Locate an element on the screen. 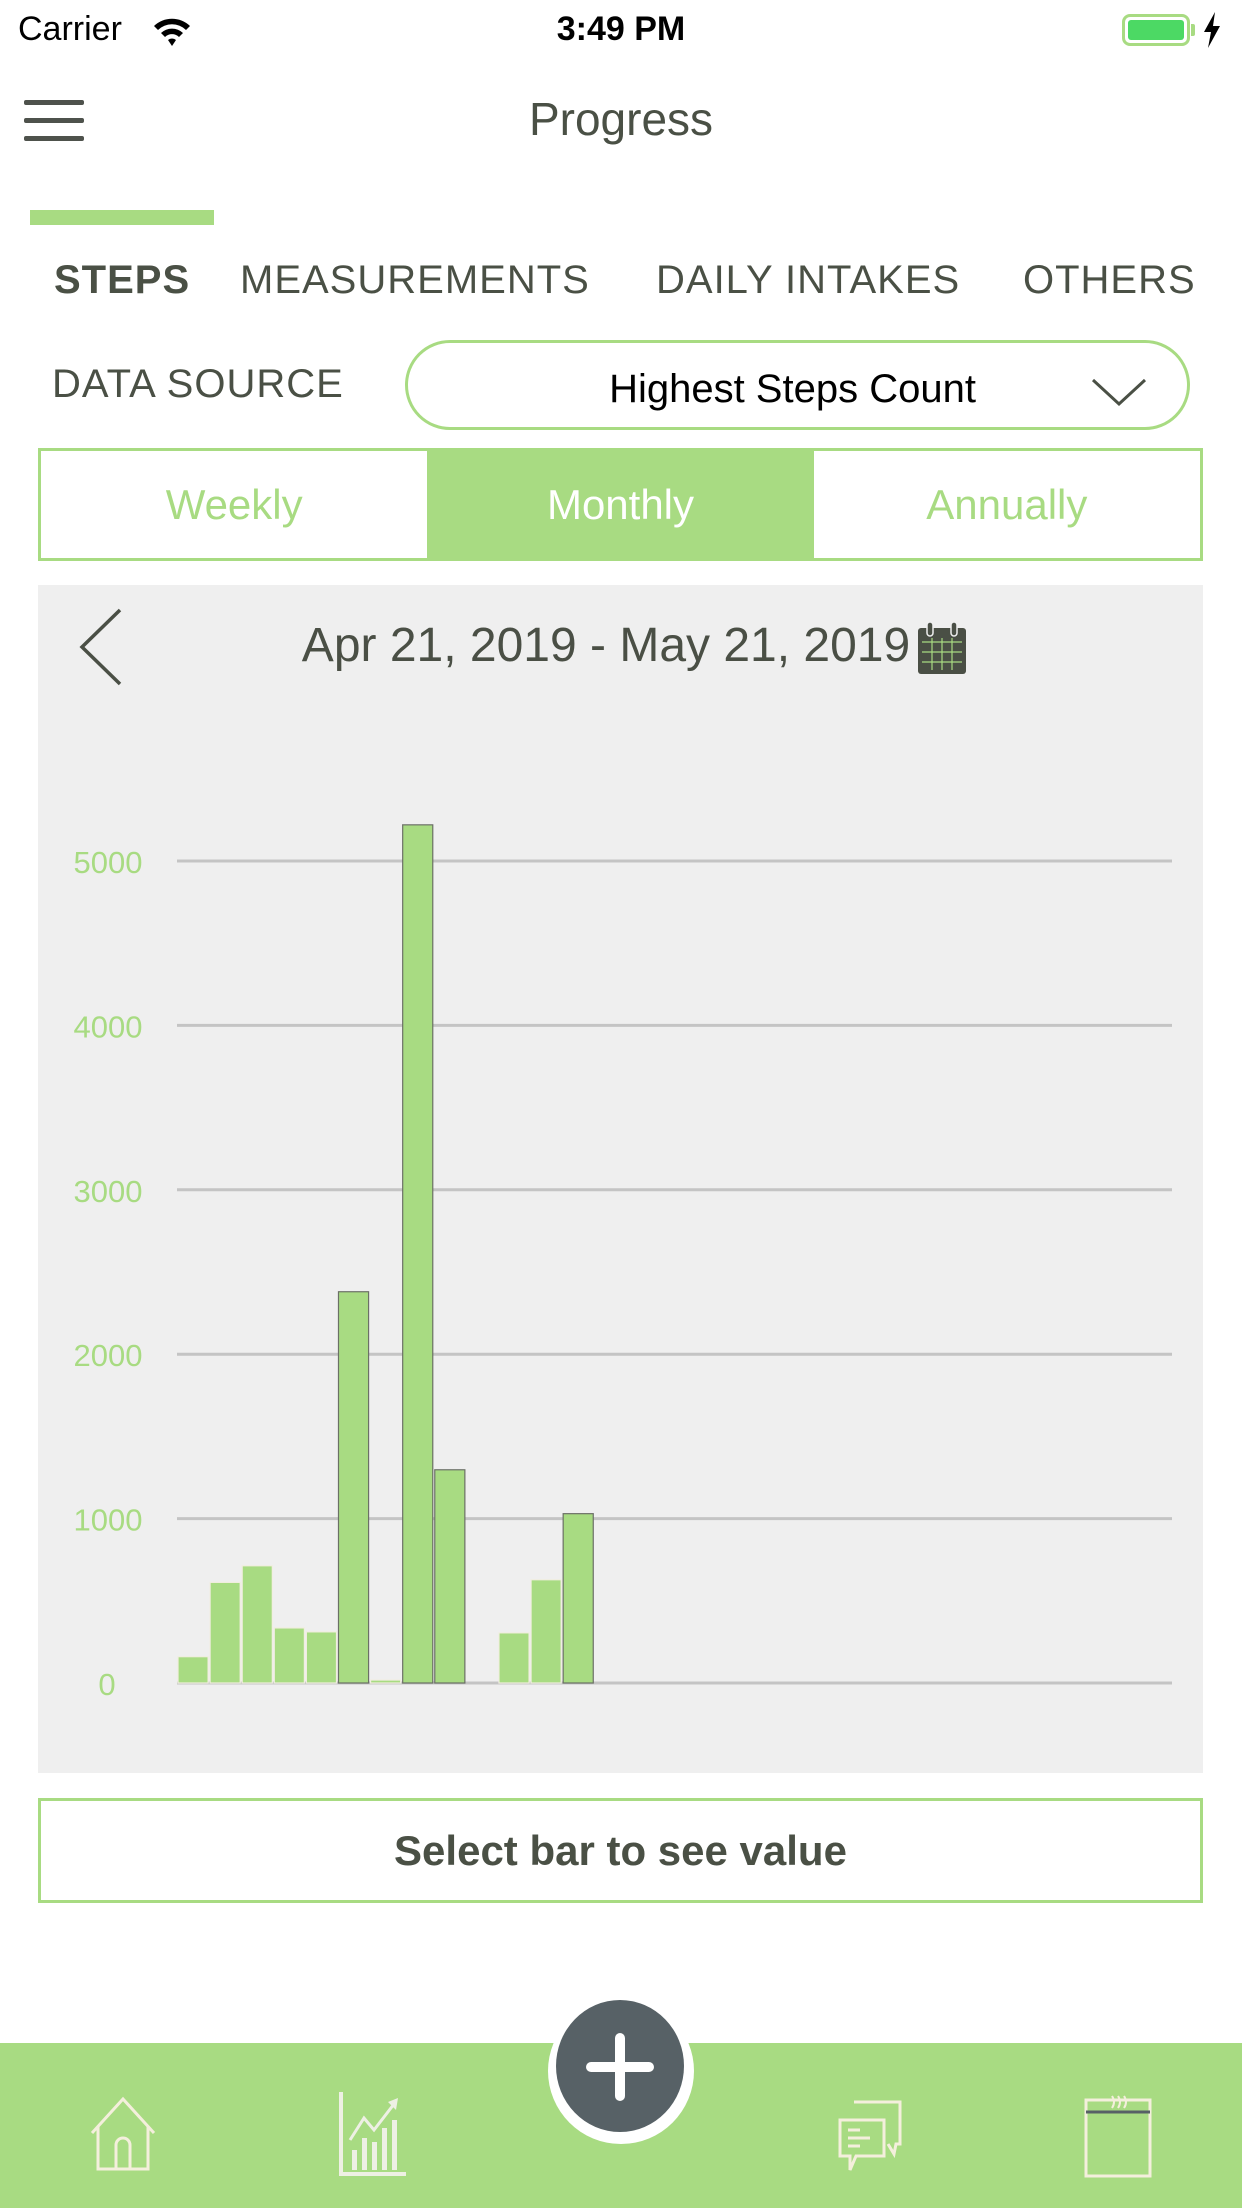  select-bar-hint: Select bar to see value is located at coordinates (620, 1850).